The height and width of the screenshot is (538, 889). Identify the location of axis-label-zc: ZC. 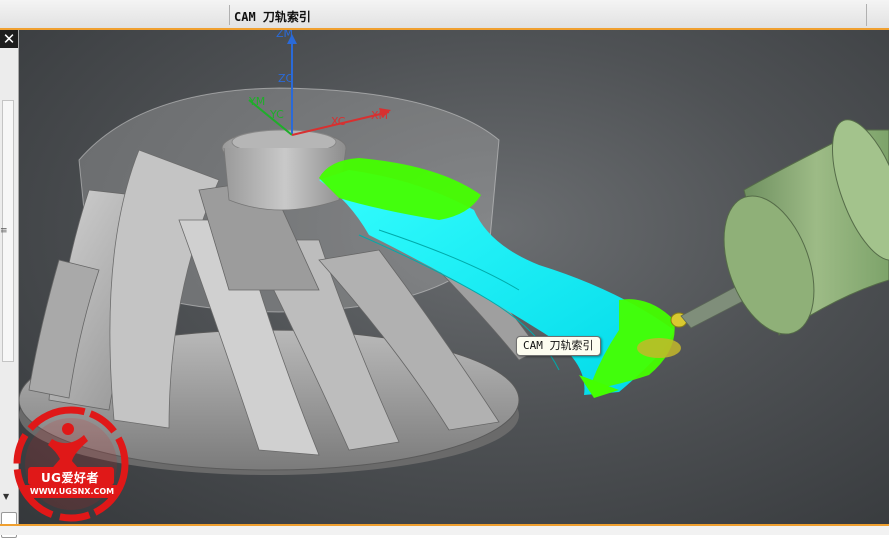
(286, 78).